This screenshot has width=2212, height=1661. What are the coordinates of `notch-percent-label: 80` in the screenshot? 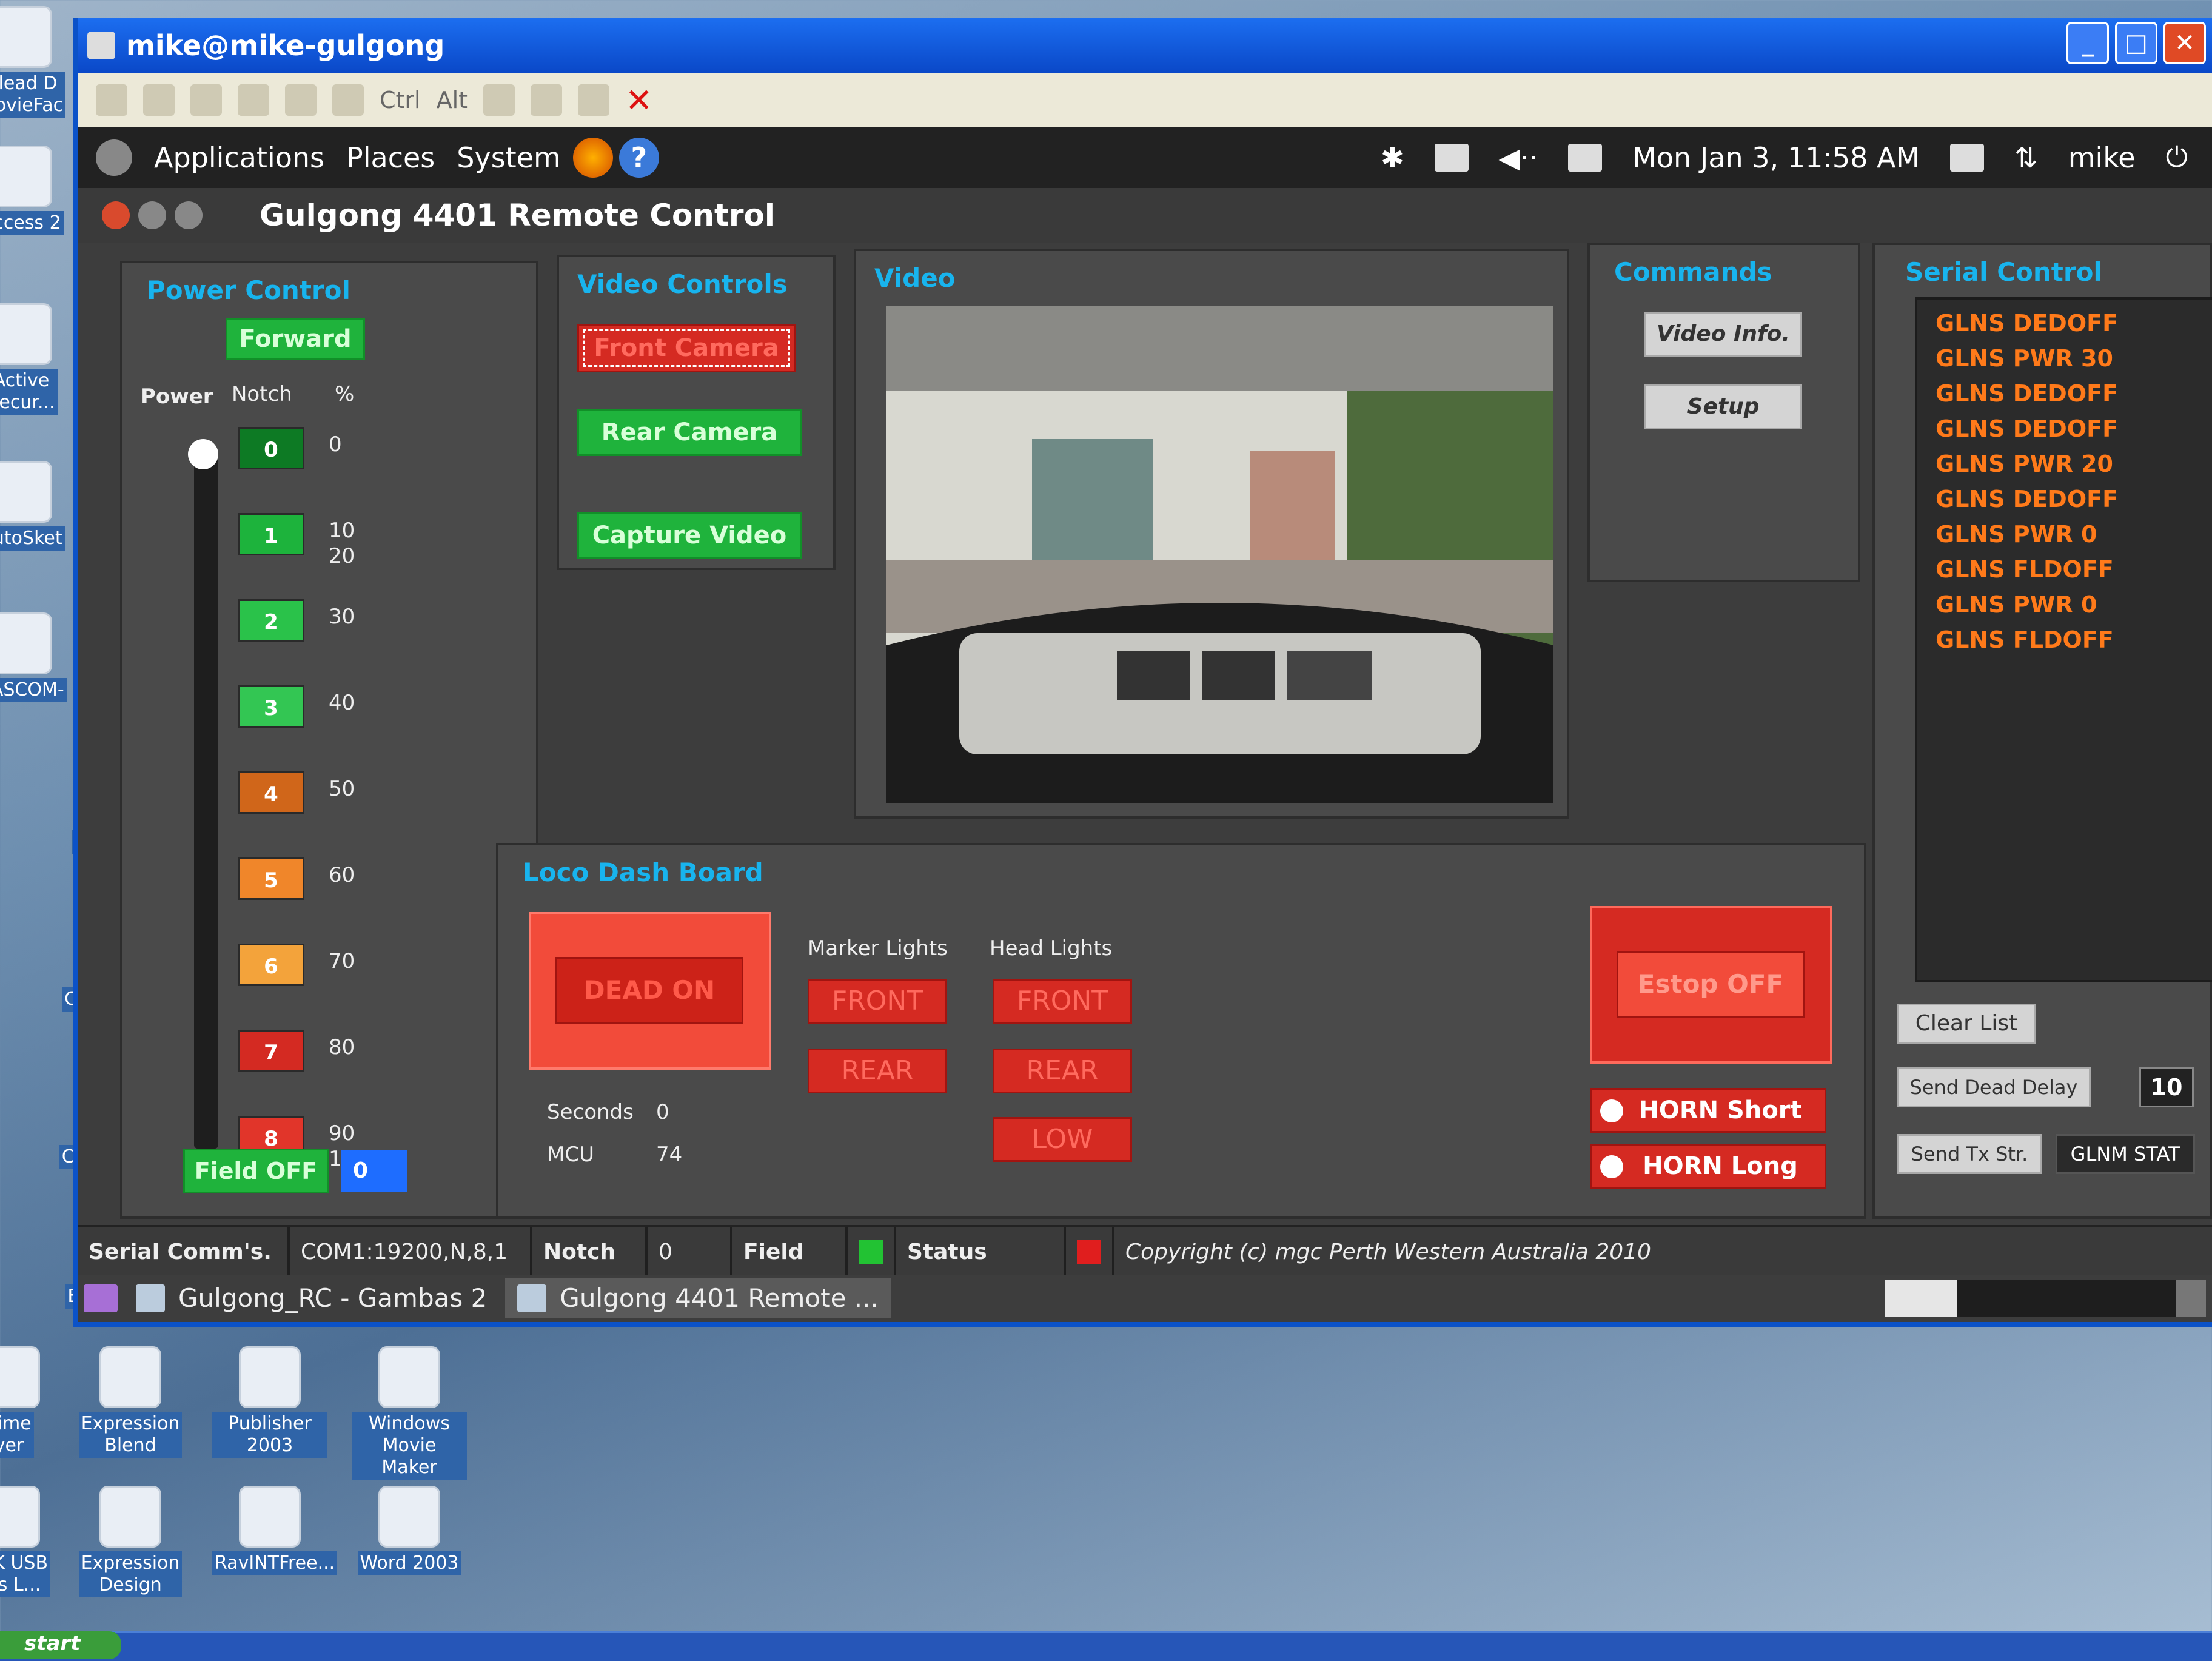 It's located at (342, 1047).